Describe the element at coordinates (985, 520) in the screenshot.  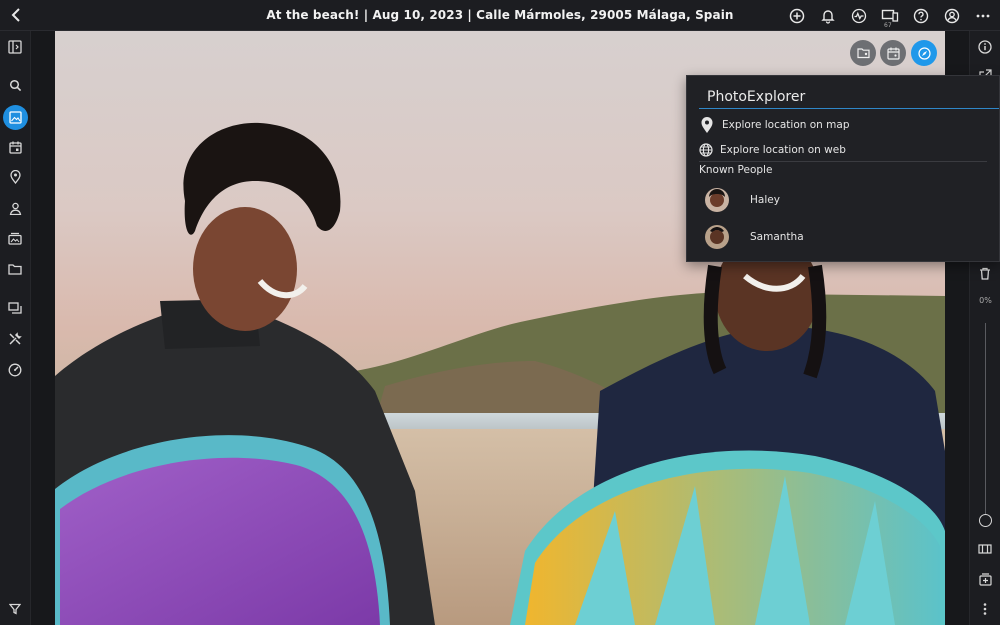
I see `zoom-slider-thumb` at that location.